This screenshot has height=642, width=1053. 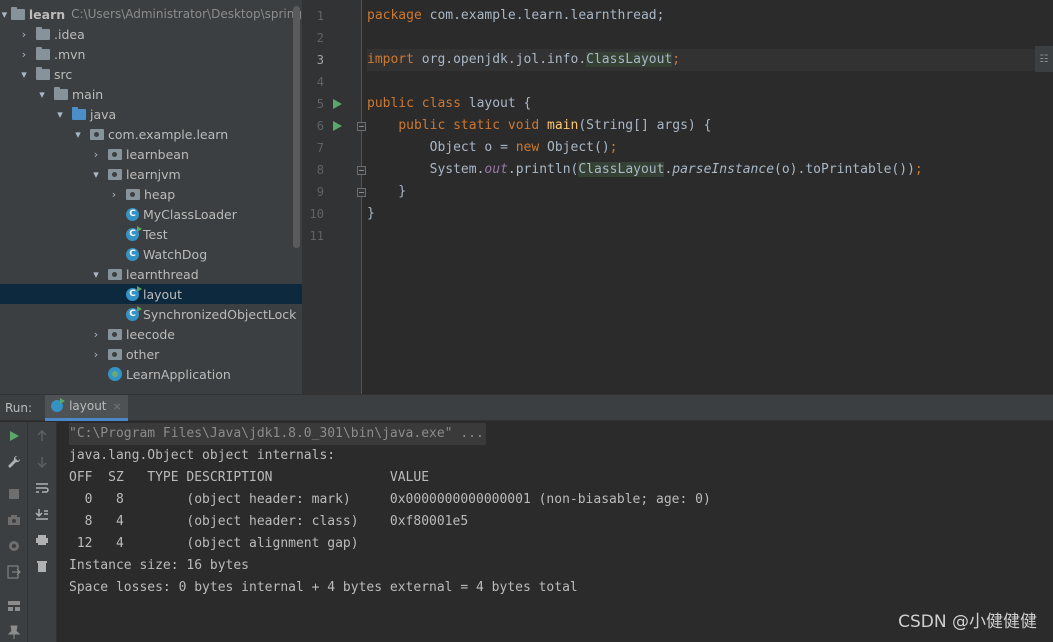 I want to click on tree-item-main: ▾ main, so click(x=151, y=94).